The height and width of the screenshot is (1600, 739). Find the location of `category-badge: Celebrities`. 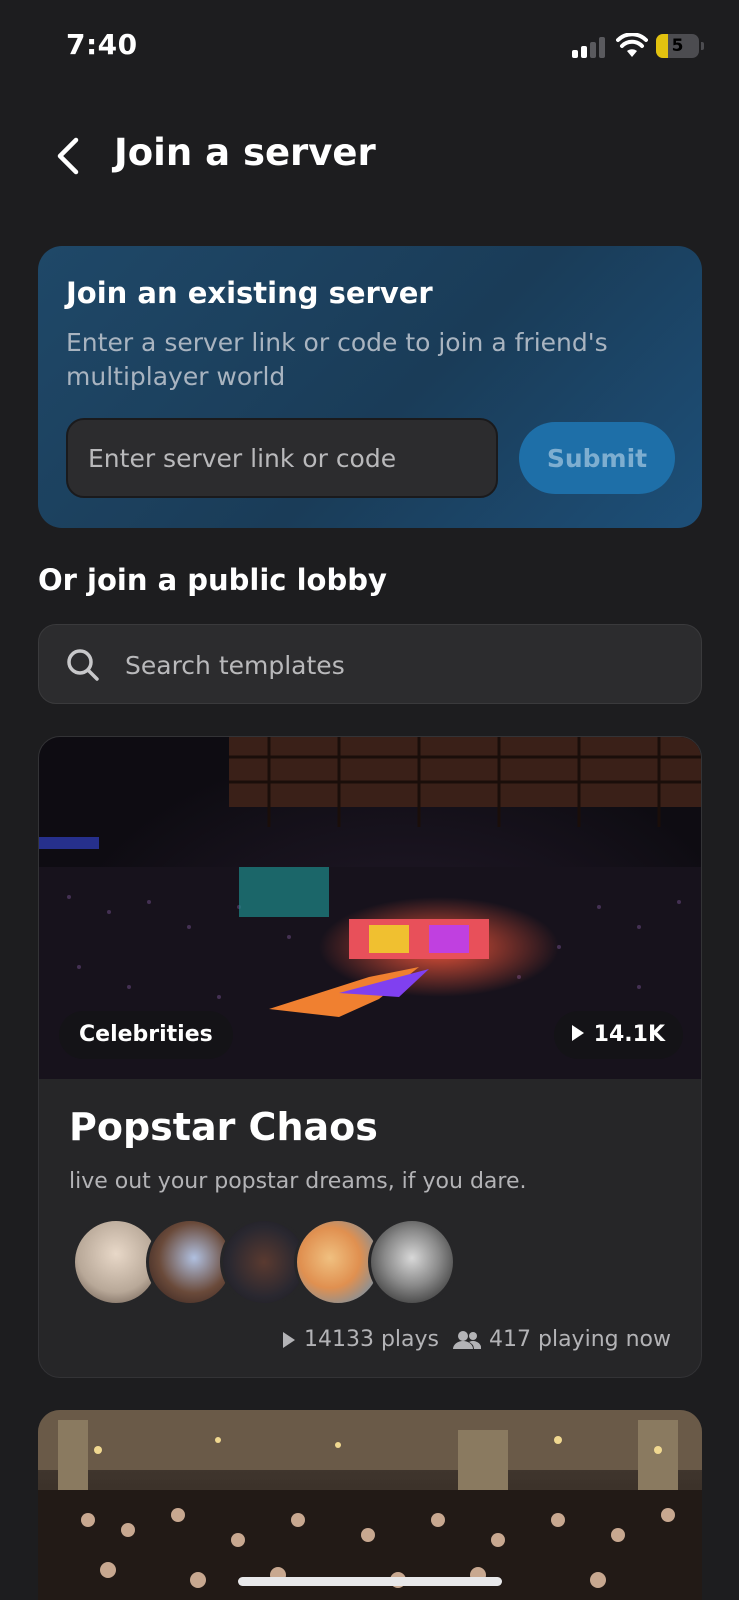

category-badge: Celebrities is located at coordinates (146, 1035).